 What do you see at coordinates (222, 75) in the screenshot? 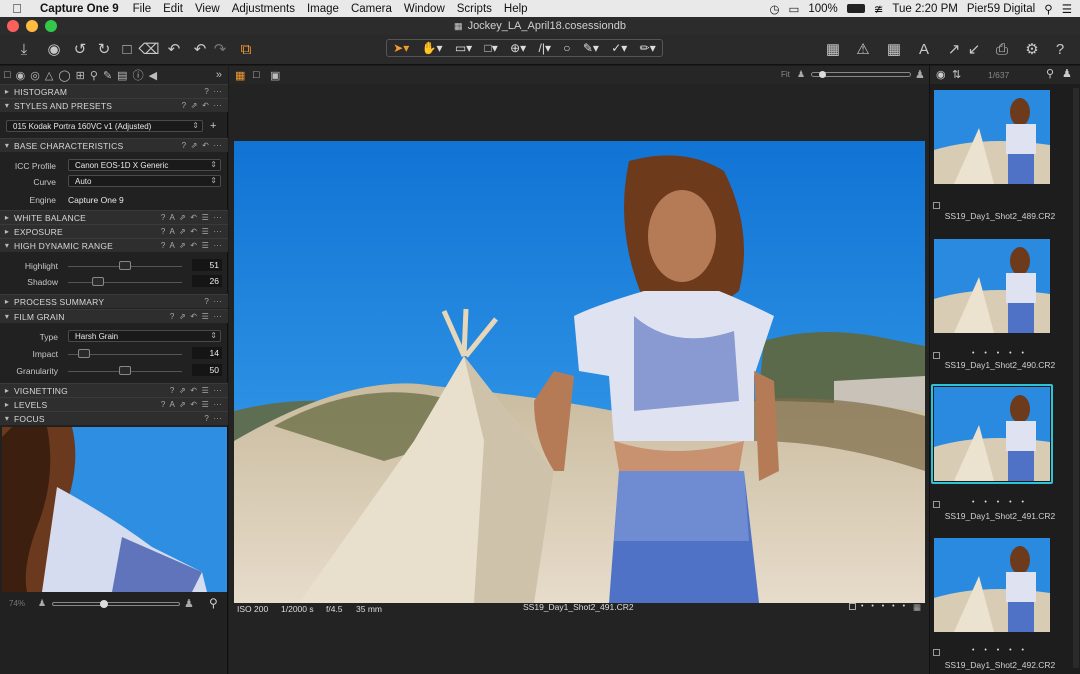
I see `more-tabs-icon: »` at bounding box center [222, 75].